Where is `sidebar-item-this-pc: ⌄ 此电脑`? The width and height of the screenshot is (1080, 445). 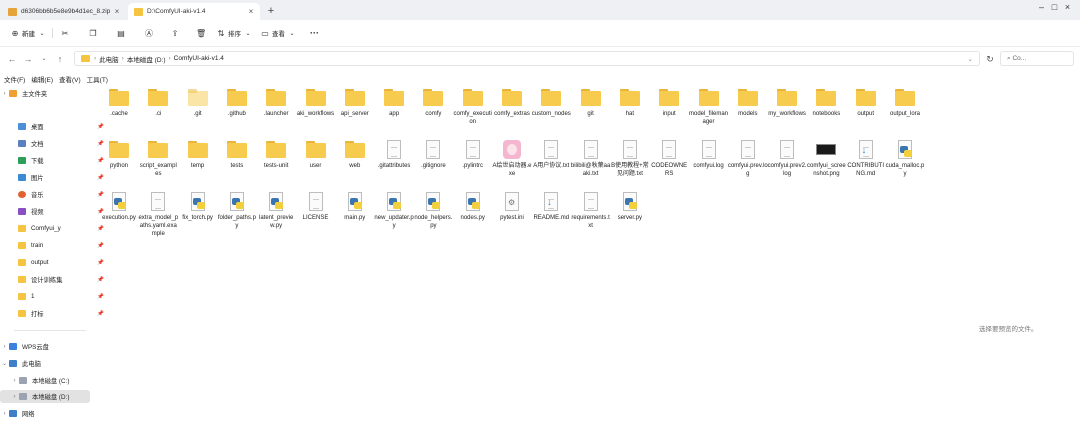
sidebar-item-this-pc: ⌄ 此电脑 is located at coordinates (46, 363).